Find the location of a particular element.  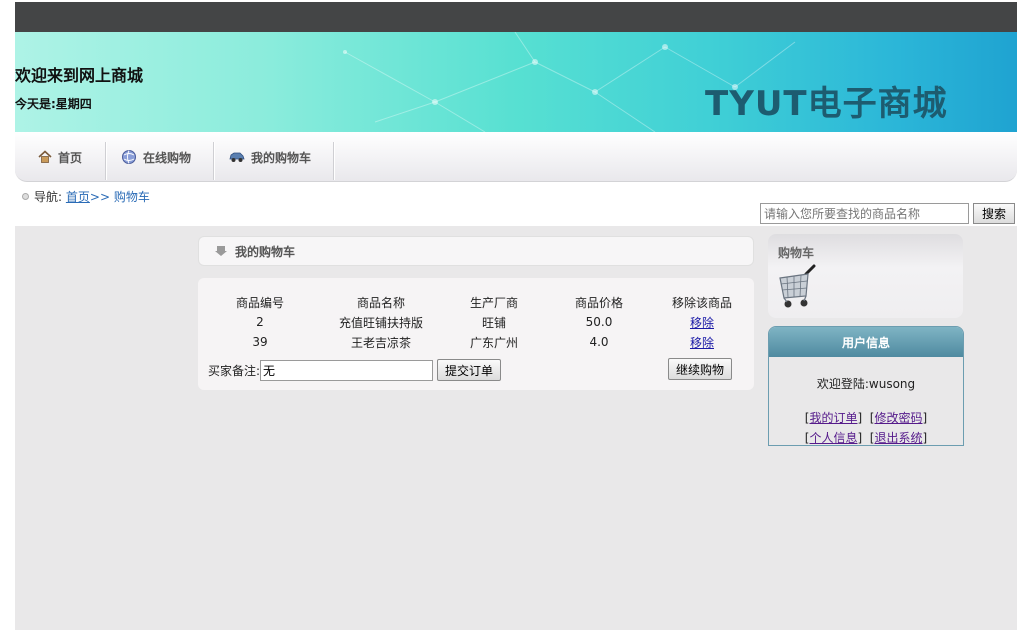

main-nav: 首页 在线购物 我的购物车 is located at coordinates (516, 157).